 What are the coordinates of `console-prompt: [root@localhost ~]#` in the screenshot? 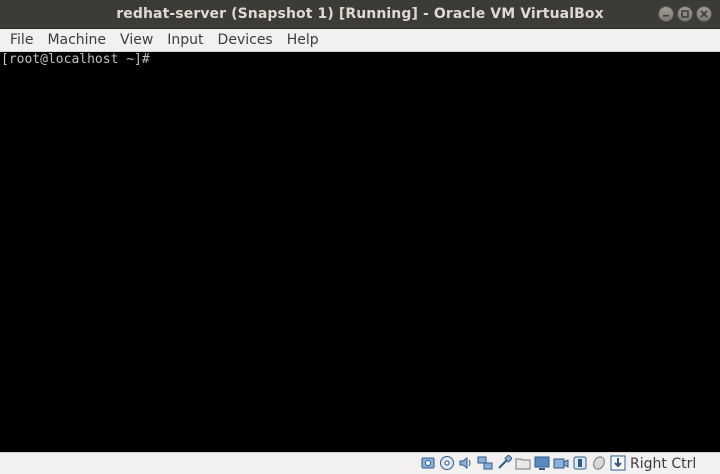 It's located at (75, 59).